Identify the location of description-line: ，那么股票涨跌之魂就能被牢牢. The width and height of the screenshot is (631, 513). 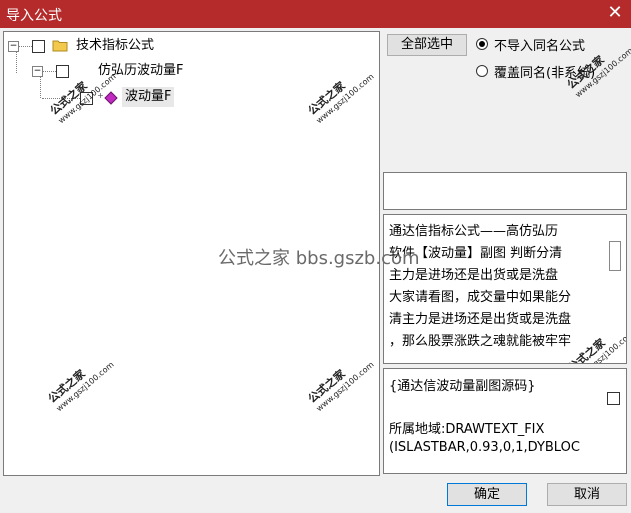
(480, 341).